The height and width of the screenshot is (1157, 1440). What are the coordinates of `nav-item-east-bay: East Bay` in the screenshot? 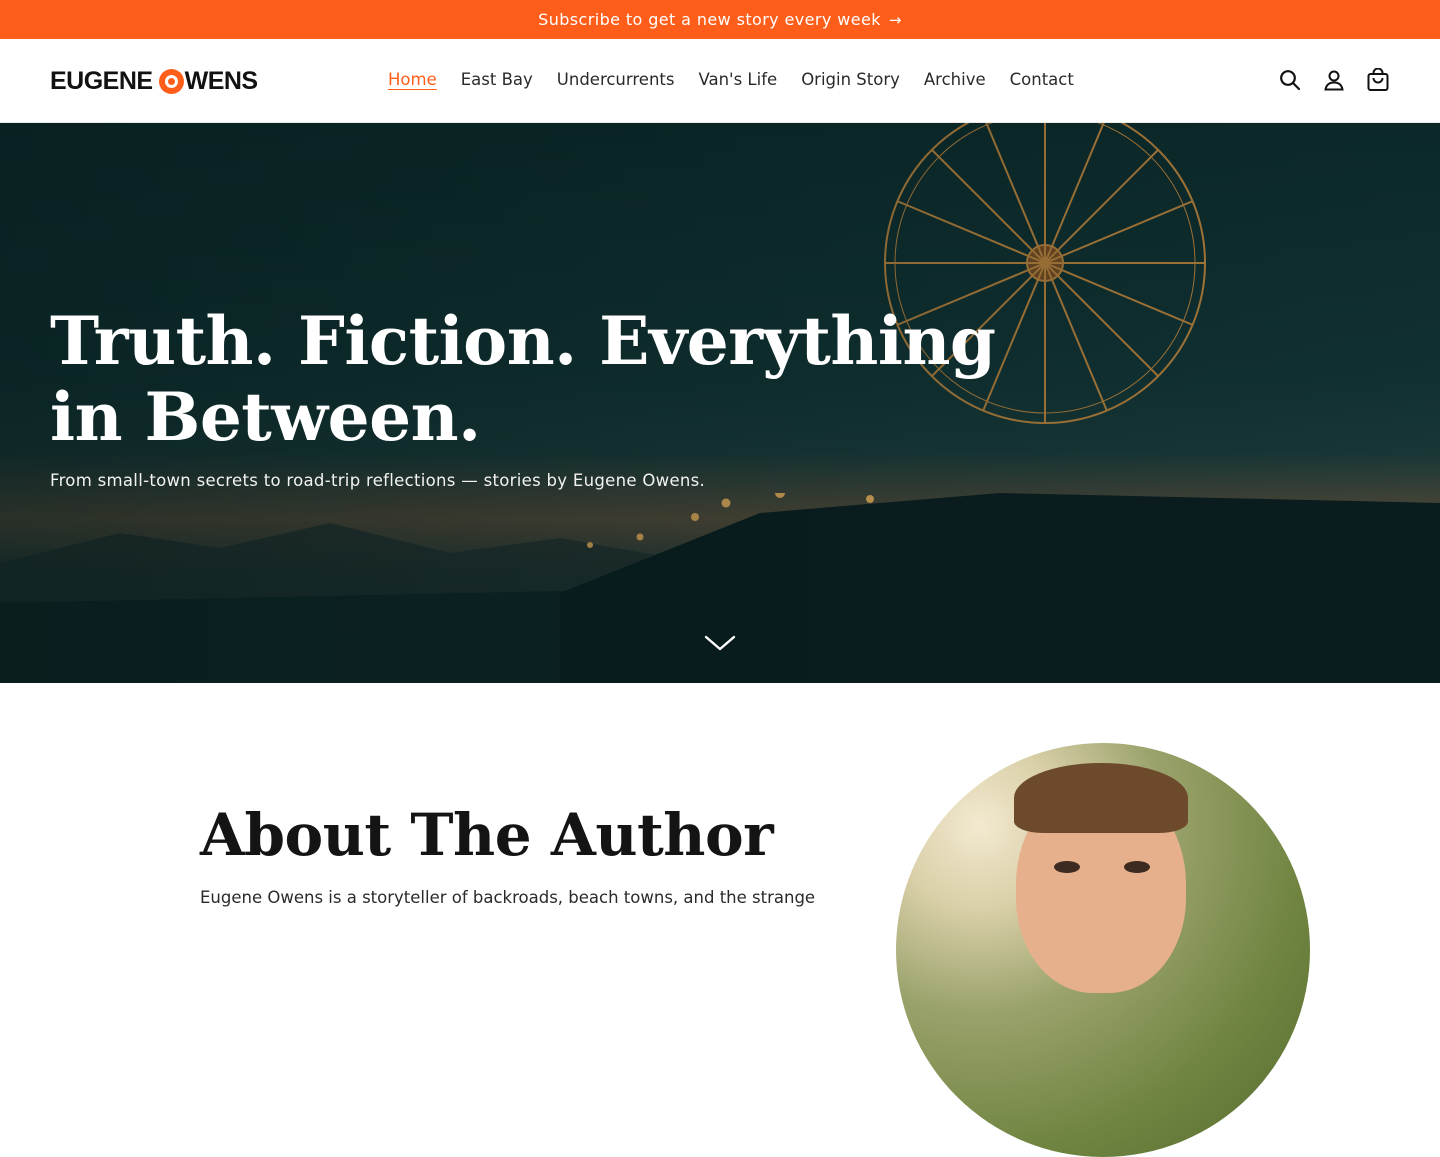 It's located at (497, 80).